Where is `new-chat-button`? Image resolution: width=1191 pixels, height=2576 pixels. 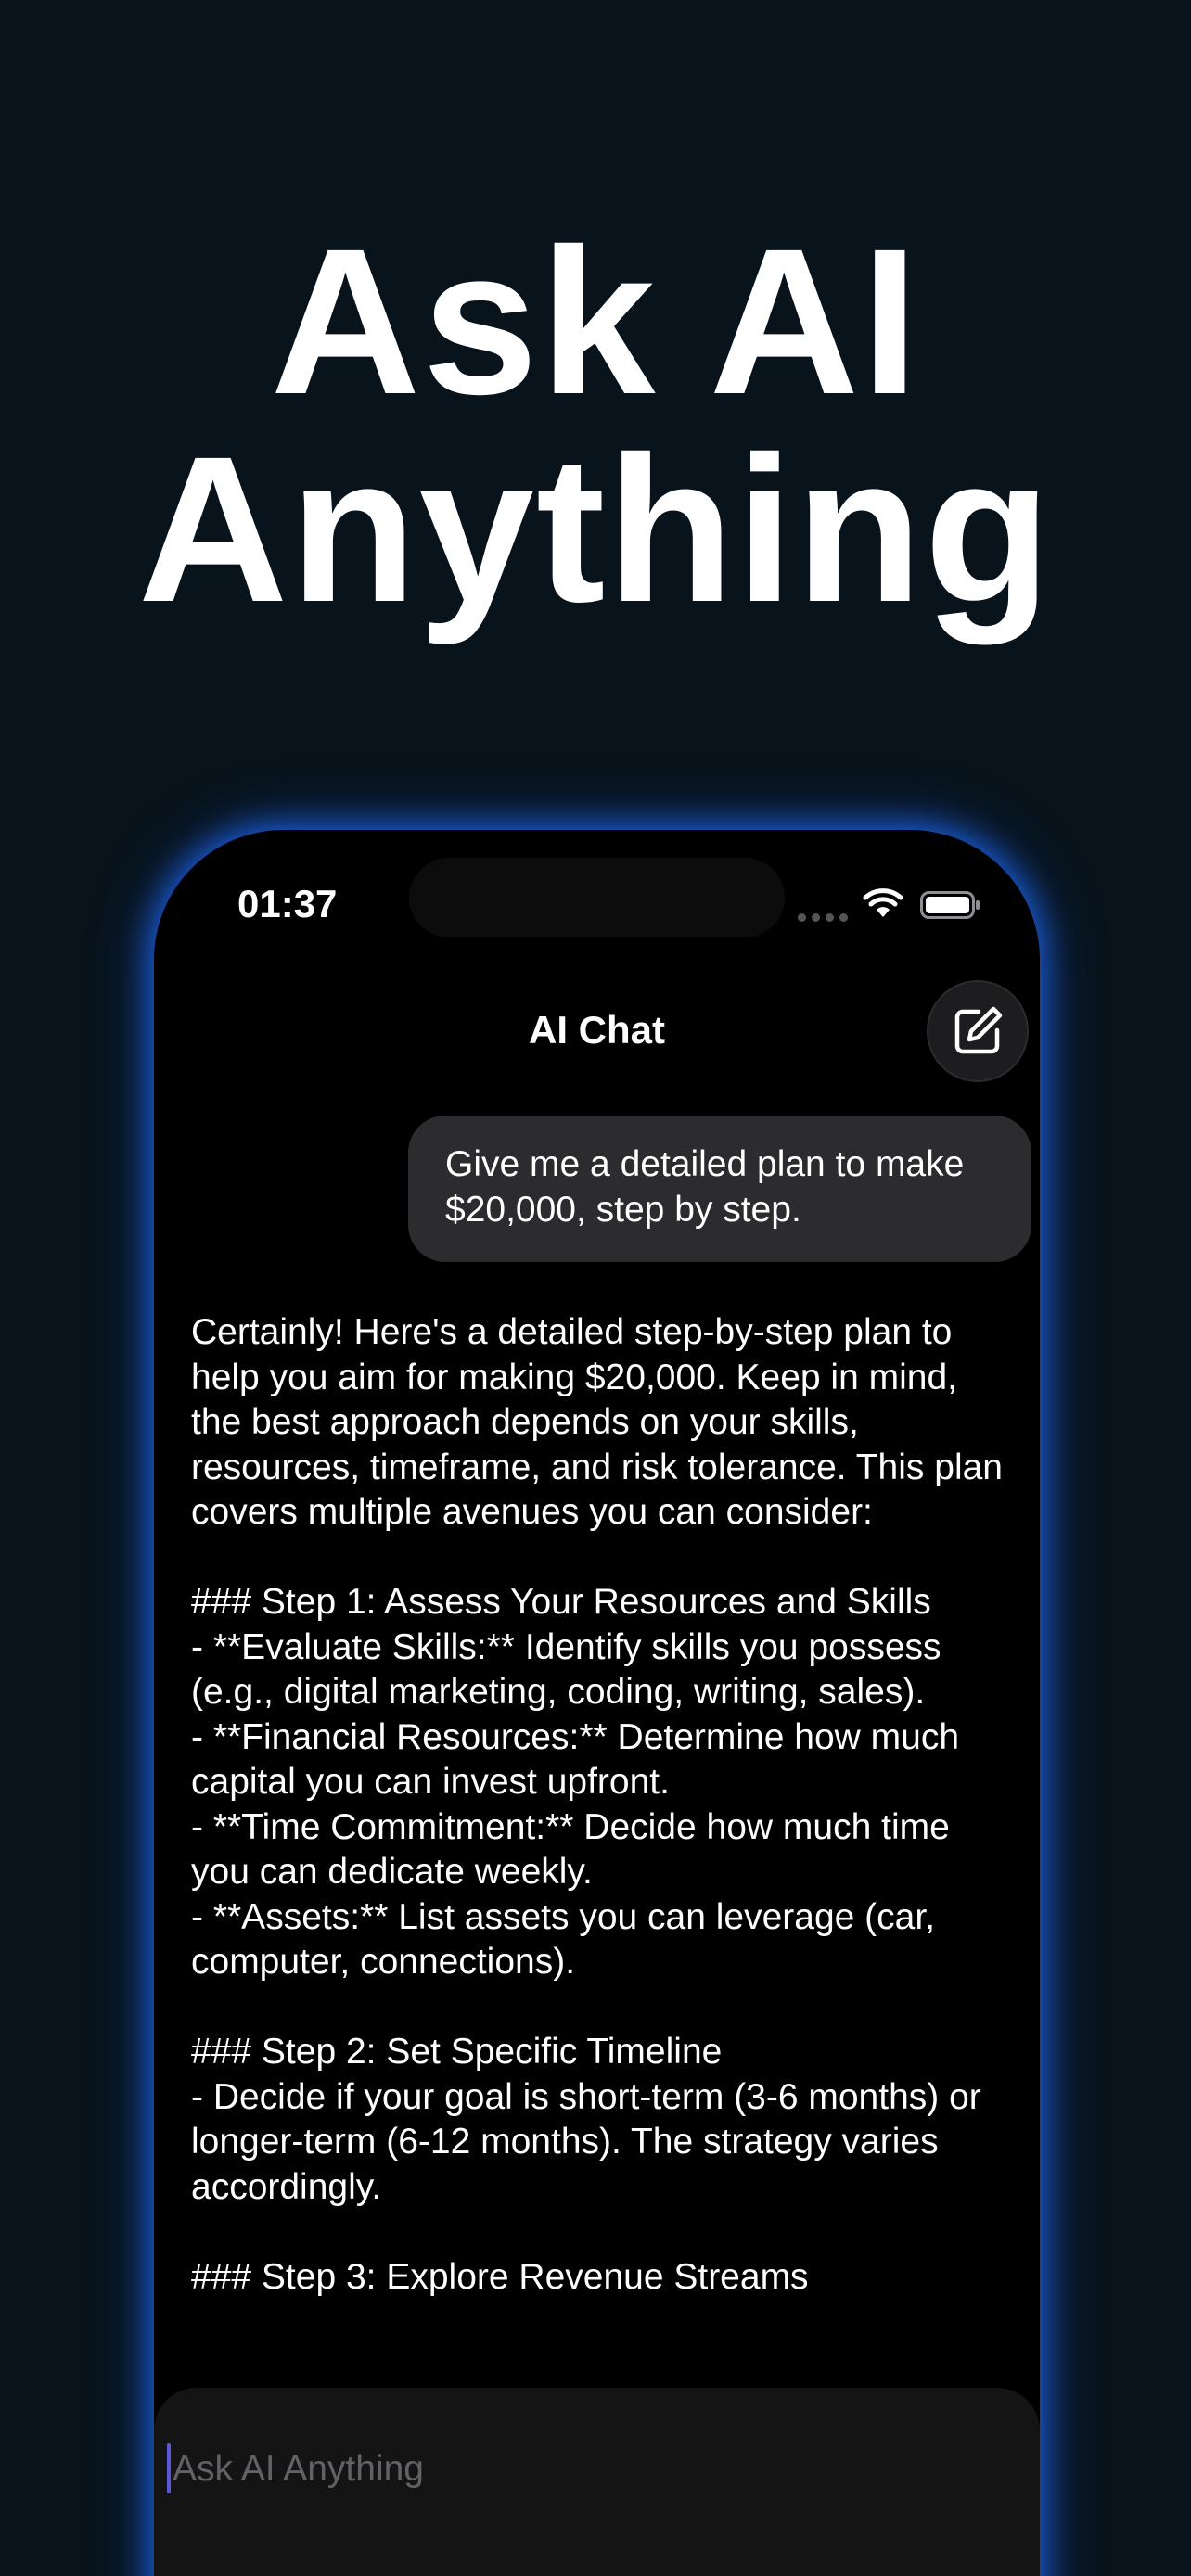 new-chat-button is located at coordinates (978, 1031).